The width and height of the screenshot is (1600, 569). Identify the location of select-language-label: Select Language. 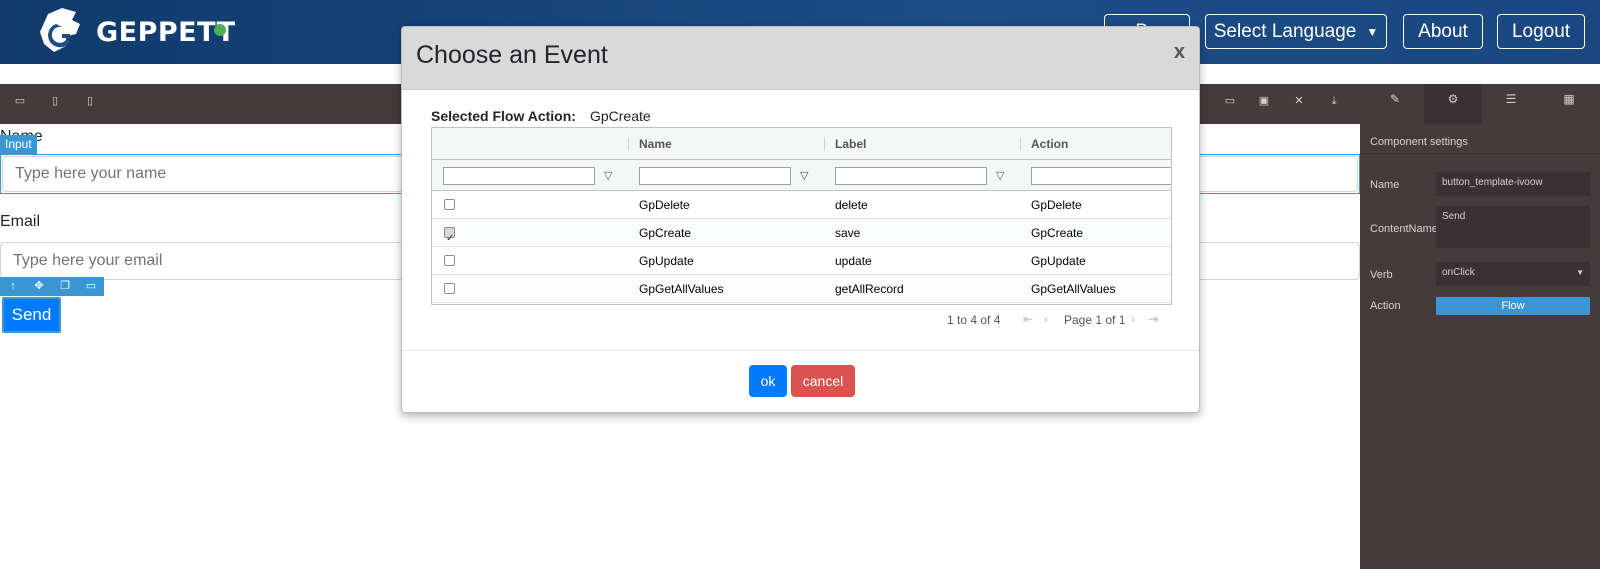
(1285, 31).